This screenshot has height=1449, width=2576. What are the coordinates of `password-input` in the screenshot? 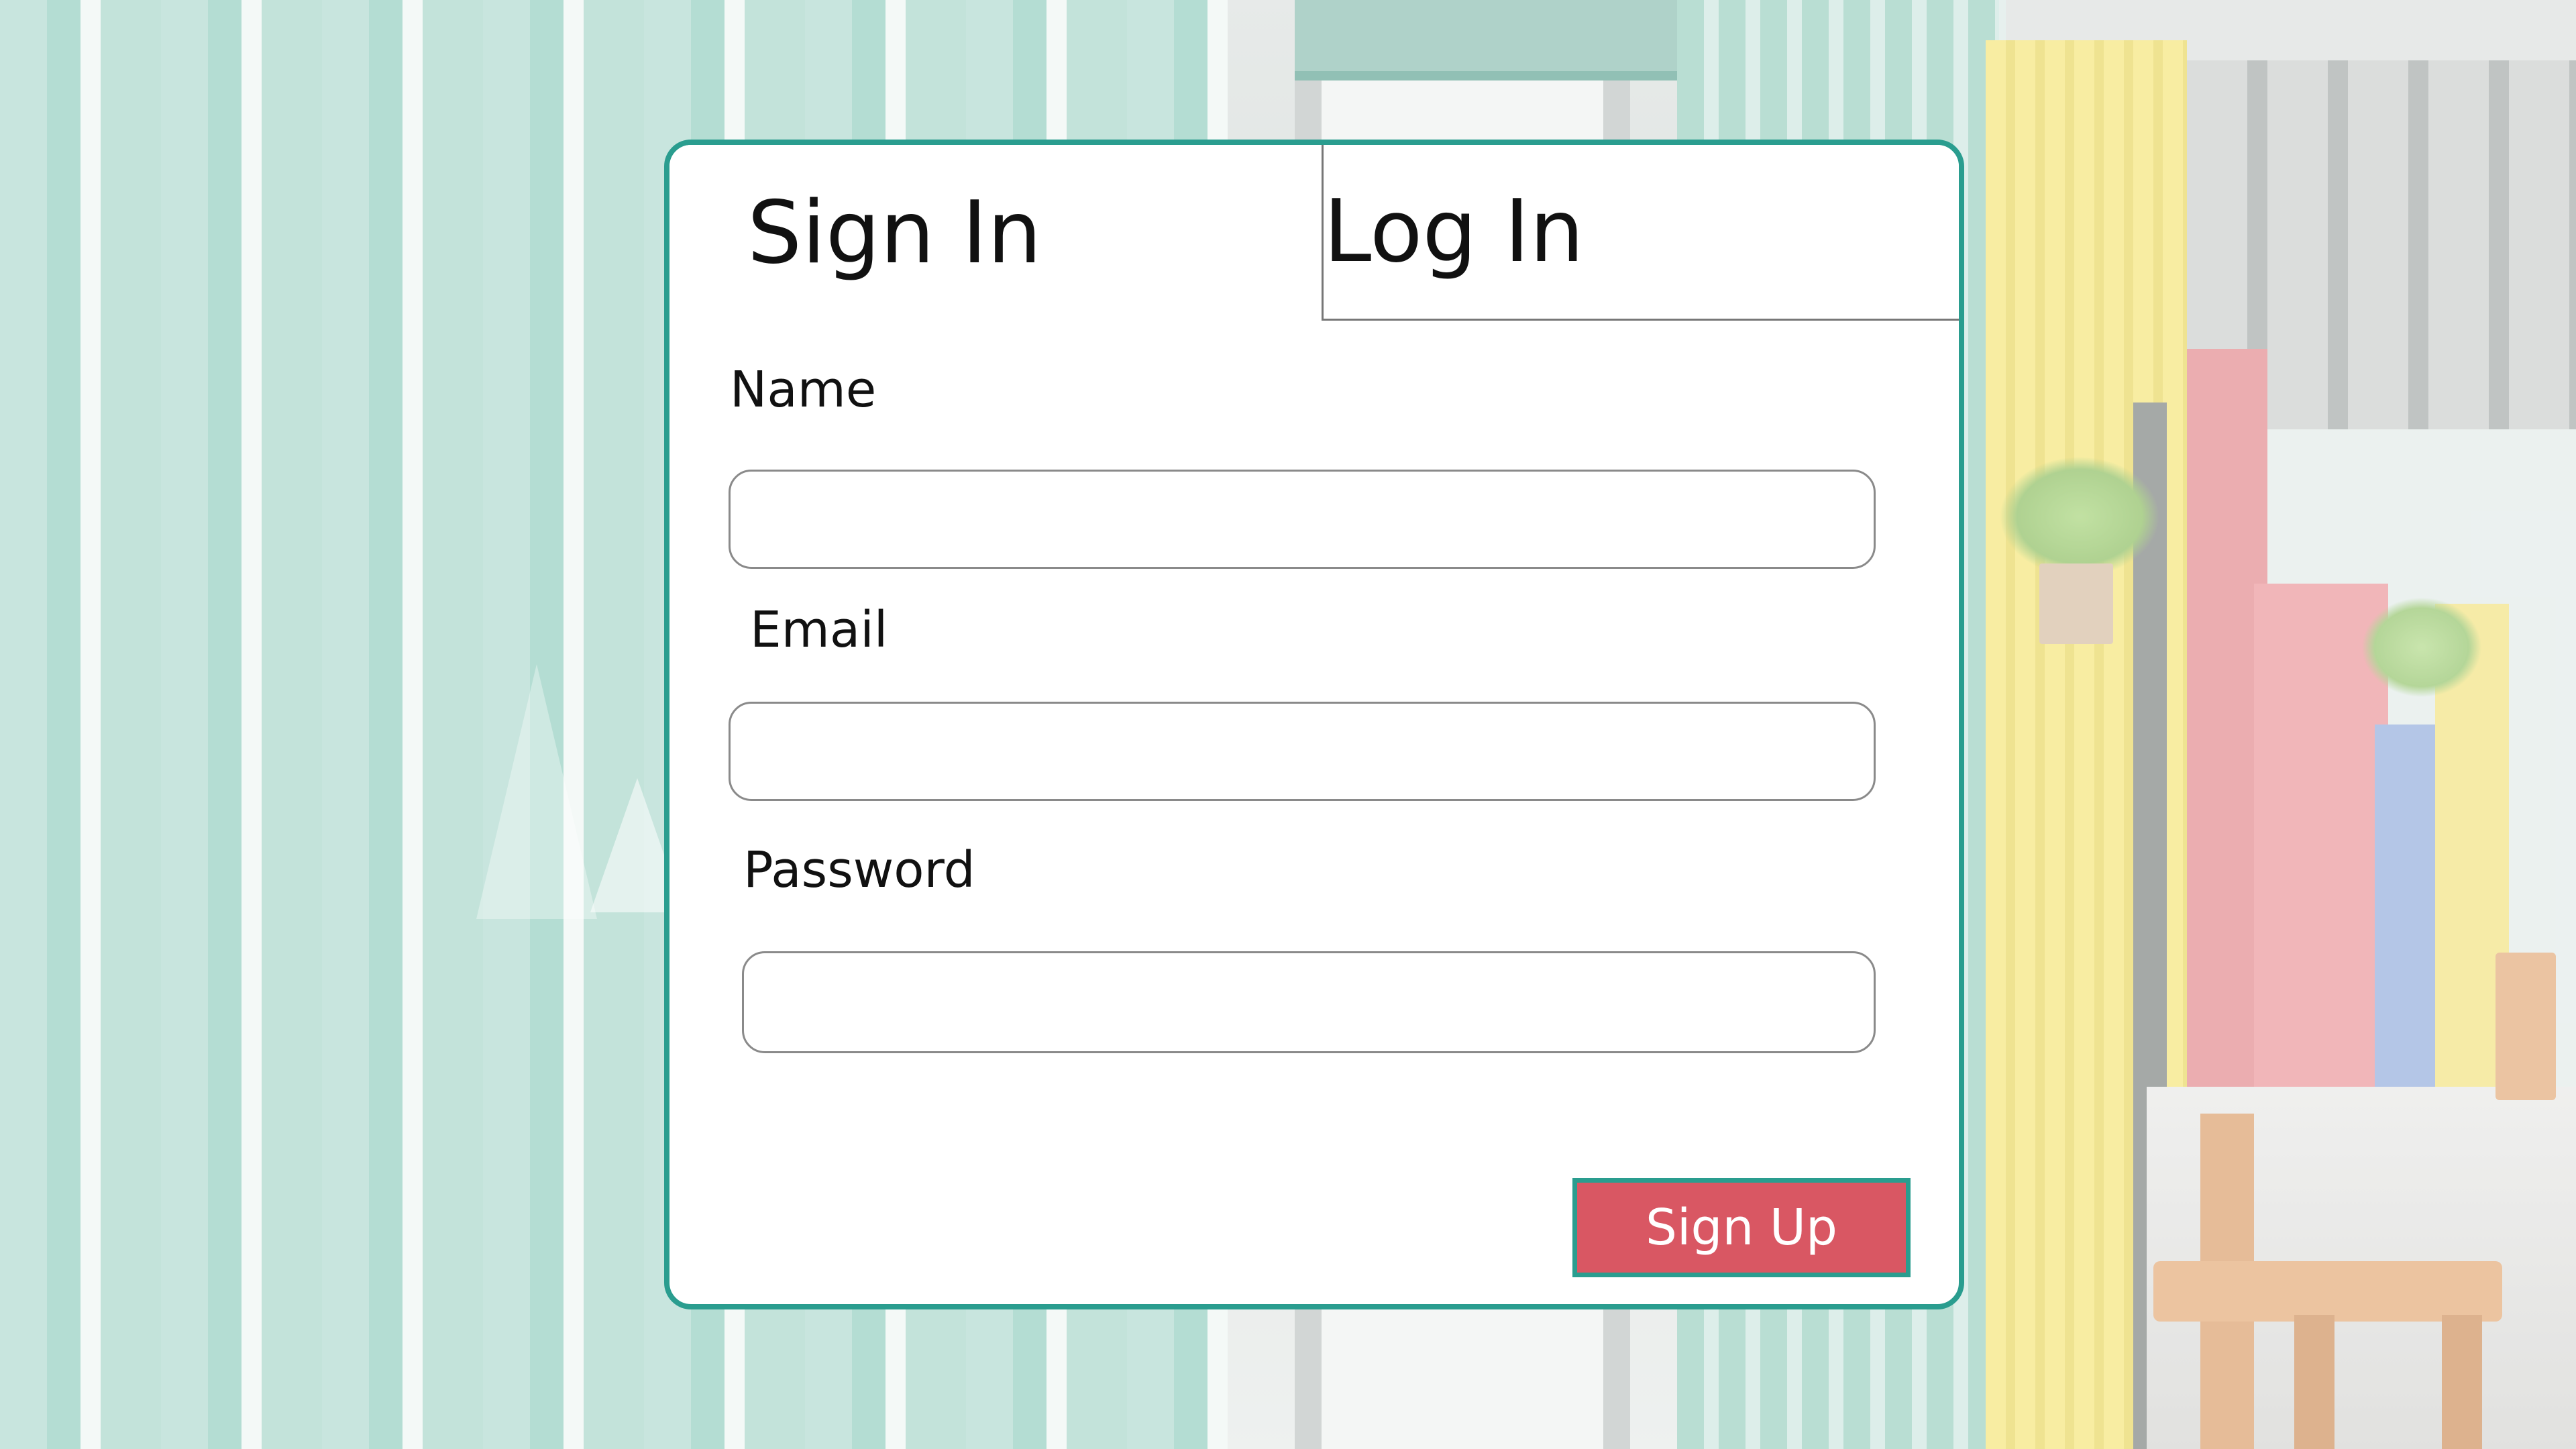 It's located at (1309, 1002).